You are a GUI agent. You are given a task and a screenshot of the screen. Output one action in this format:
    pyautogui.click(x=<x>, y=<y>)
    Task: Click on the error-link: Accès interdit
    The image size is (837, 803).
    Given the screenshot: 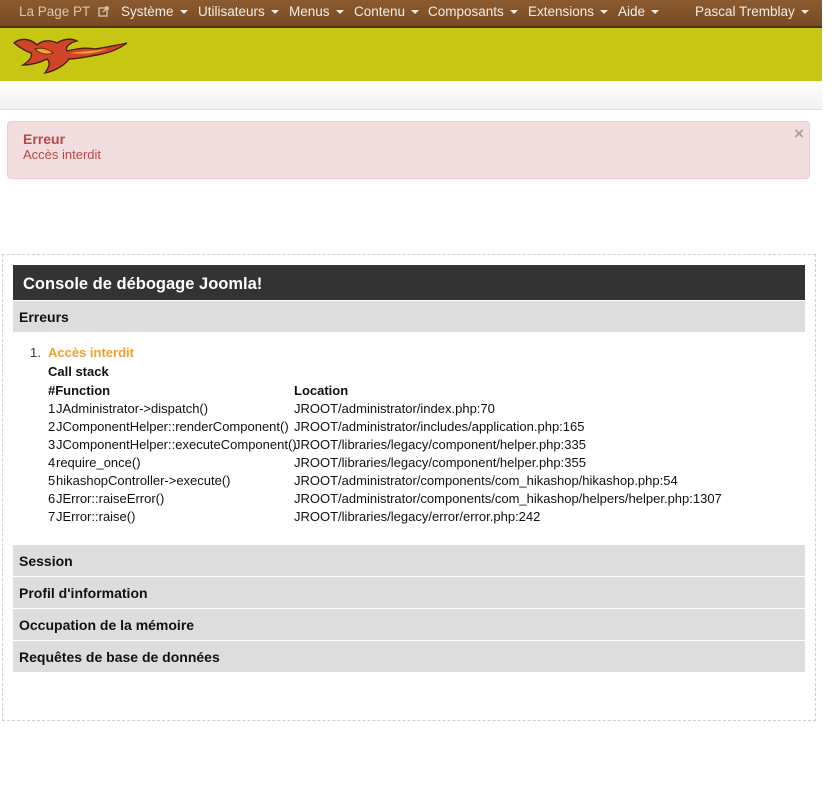 What is the action you would take?
    pyautogui.click(x=91, y=352)
    